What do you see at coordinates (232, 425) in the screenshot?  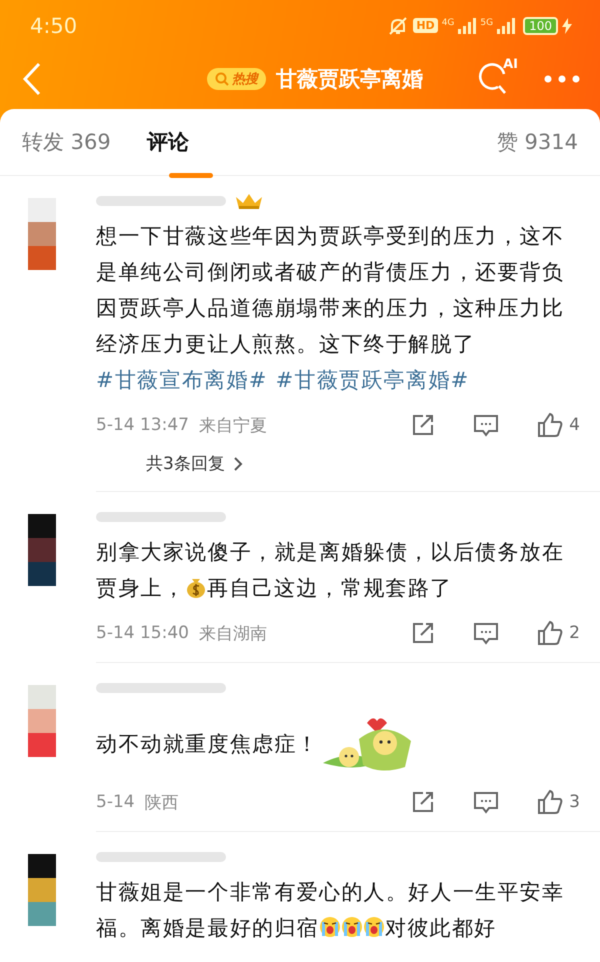 I see `comment-location: 来自宁夏` at bounding box center [232, 425].